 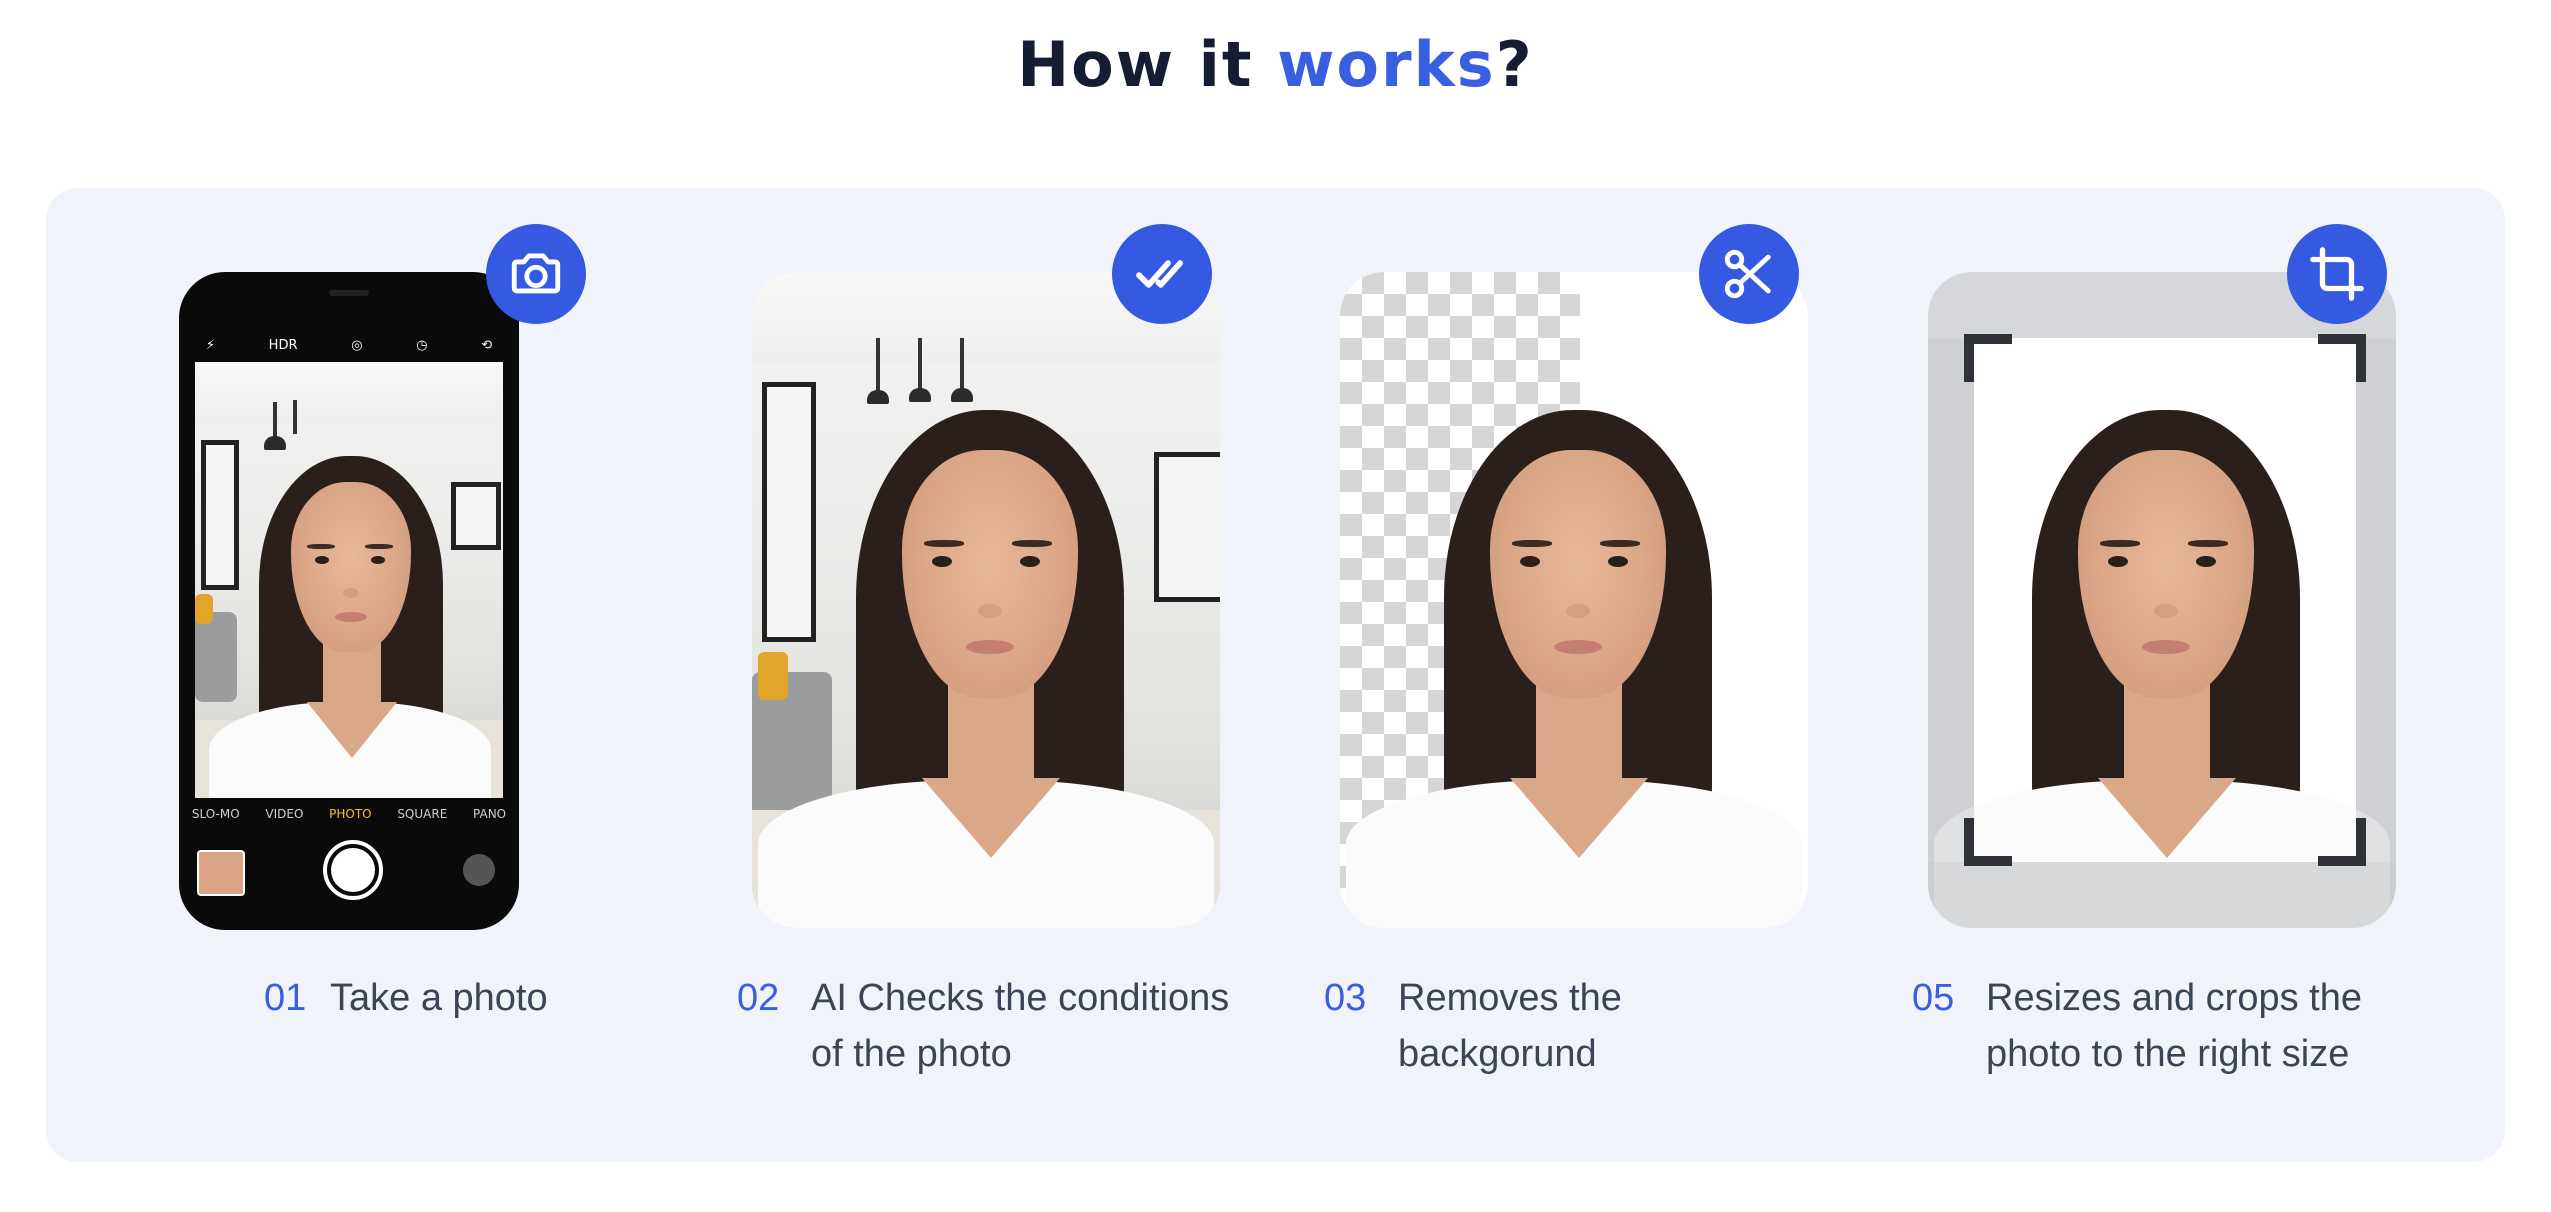 I want to click on double-check-icon, so click(x=1162, y=274).